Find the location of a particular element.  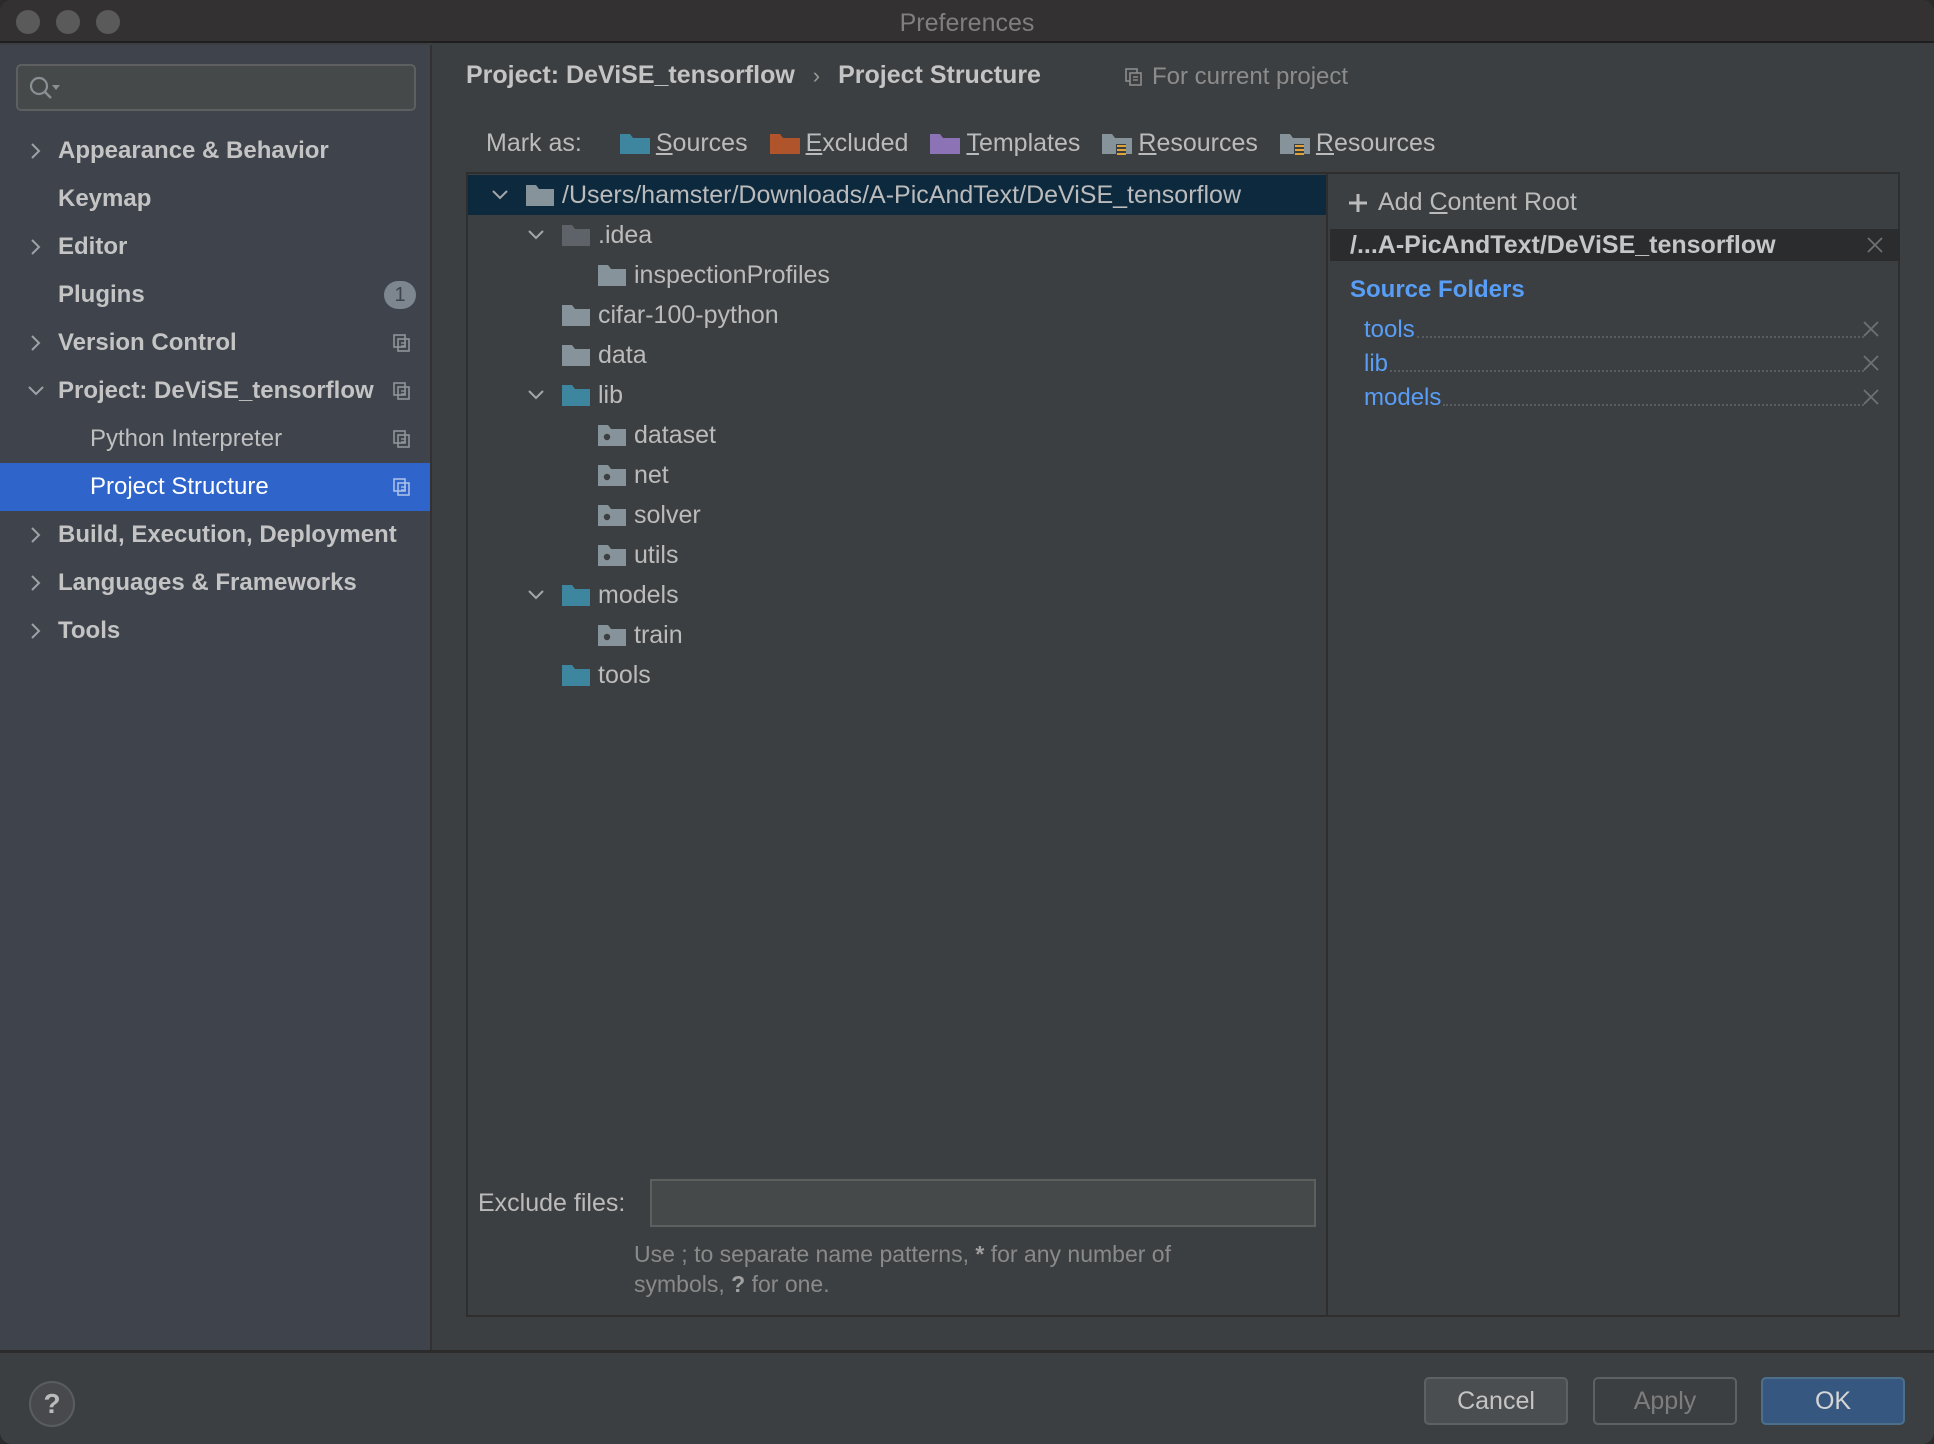

ok-button: OK is located at coordinates (1833, 1401).